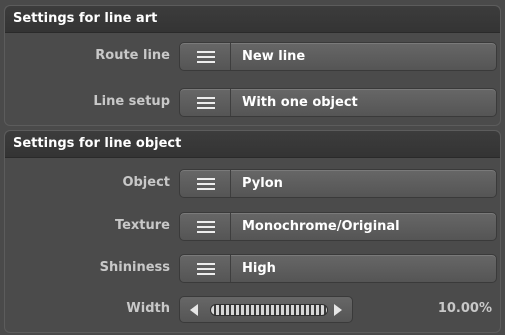 This screenshot has width=505, height=335. I want to click on line-object-settings-header: Settings for line object, so click(252, 144).